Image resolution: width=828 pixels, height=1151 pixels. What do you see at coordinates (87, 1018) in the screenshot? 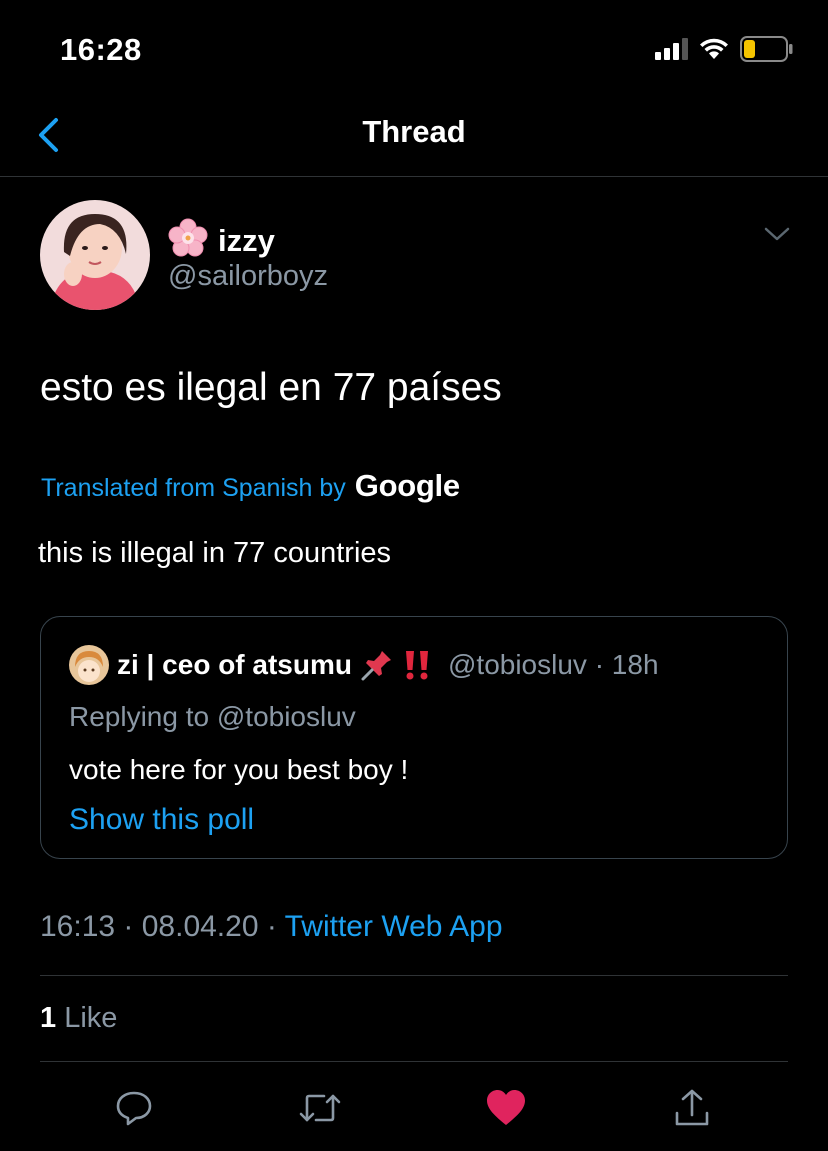
I see `like-count-label: Like` at bounding box center [87, 1018].